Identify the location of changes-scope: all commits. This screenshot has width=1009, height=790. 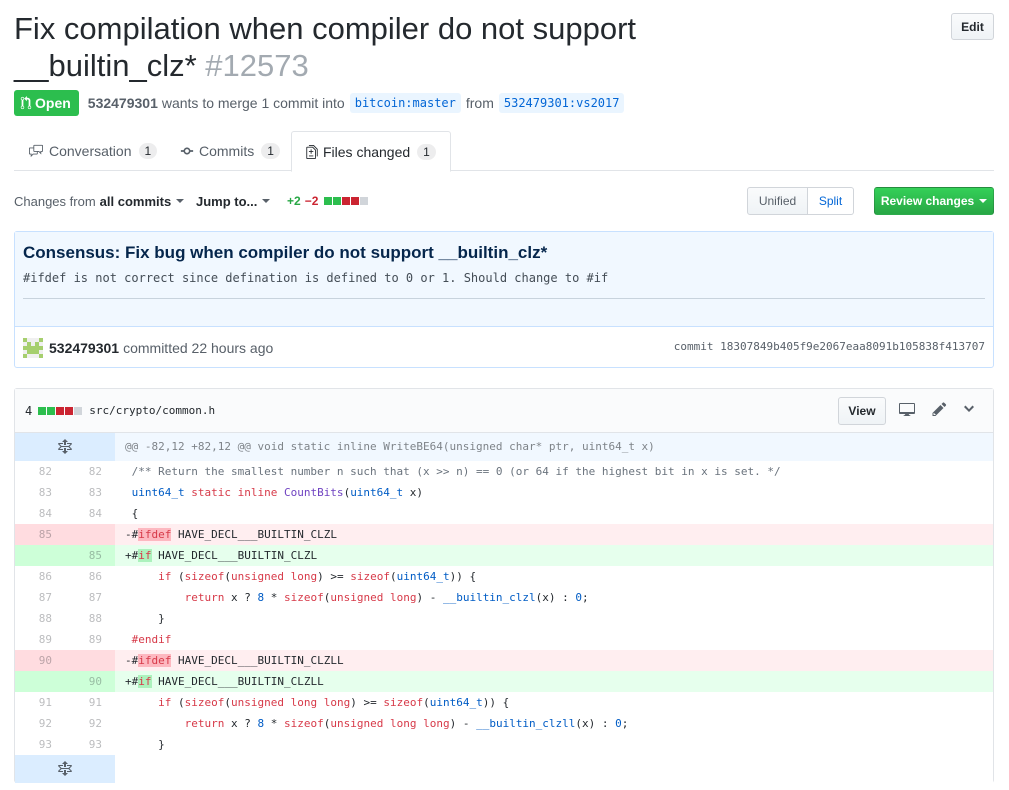
(135, 201).